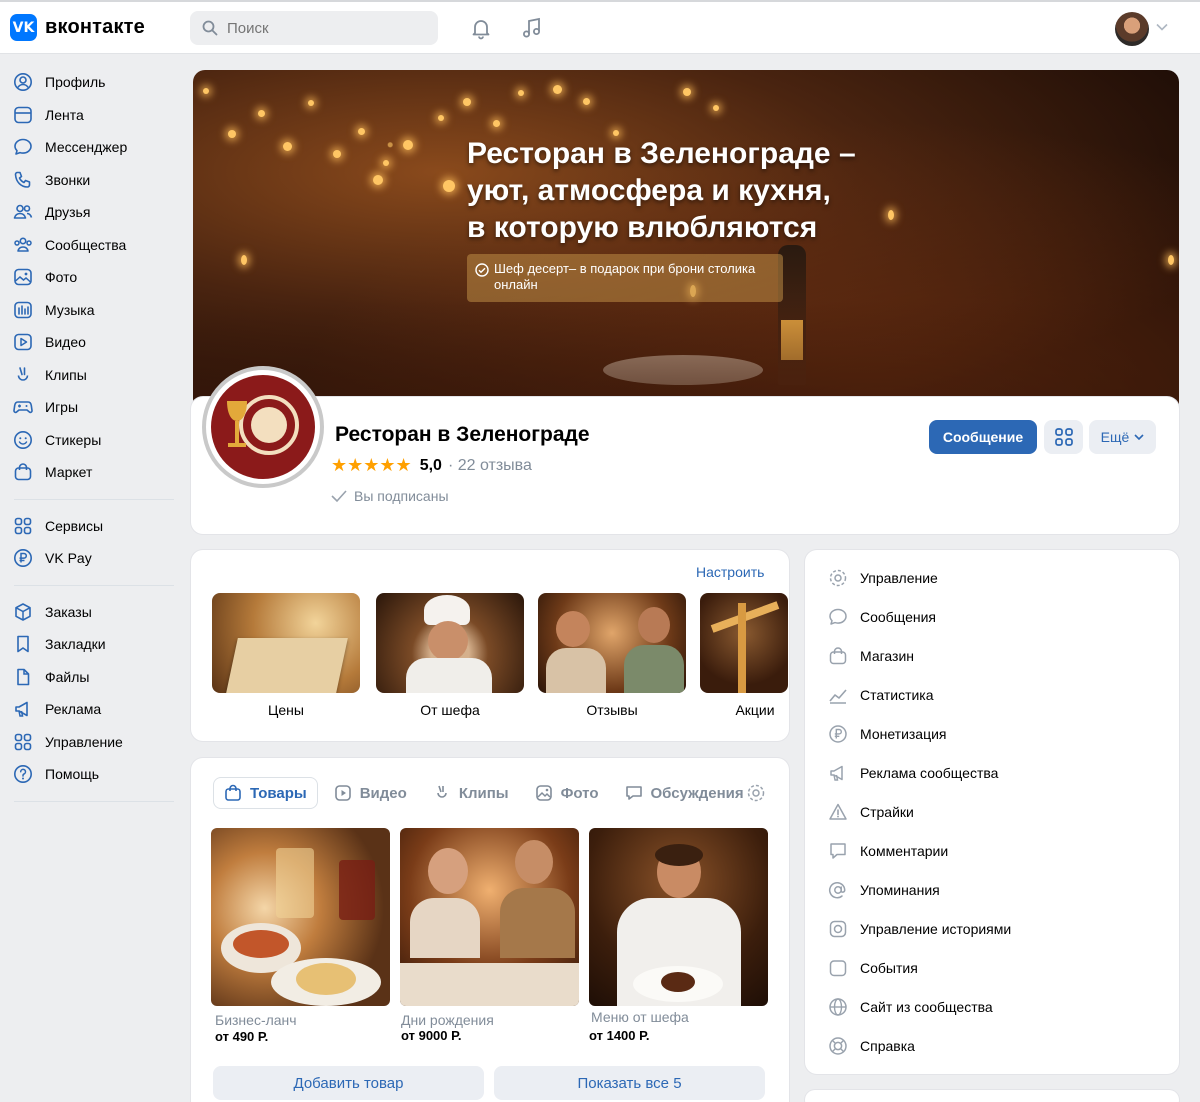 This screenshot has width=1200, height=1102. I want to click on management-item-label: Реклама сообщества, so click(929, 773).